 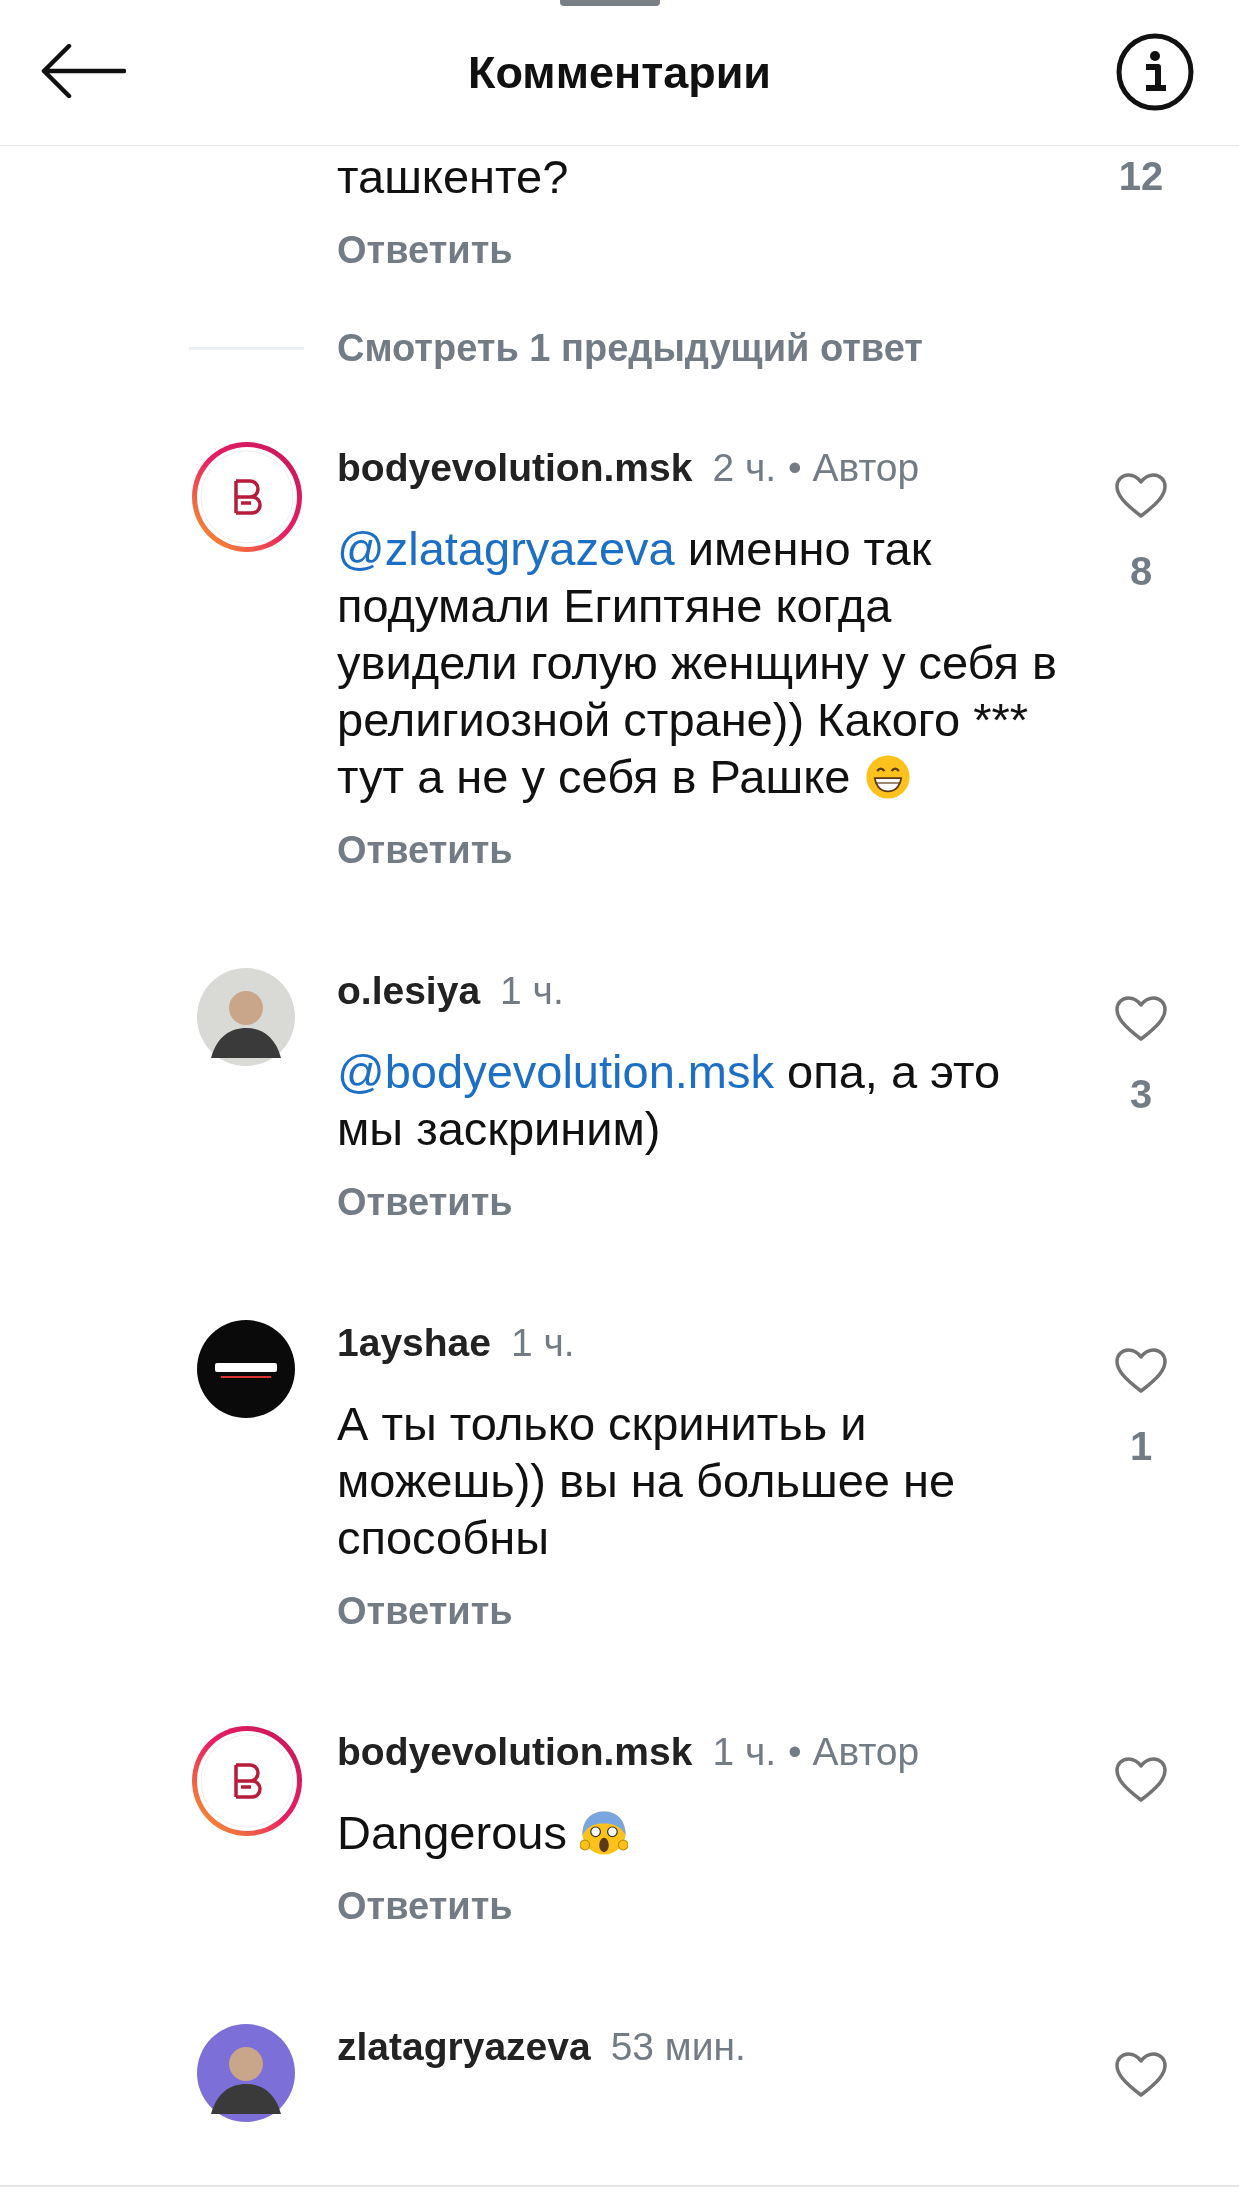 What do you see at coordinates (1141, 1094) in the screenshot?
I see `like-count: 3` at bounding box center [1141, 1094].